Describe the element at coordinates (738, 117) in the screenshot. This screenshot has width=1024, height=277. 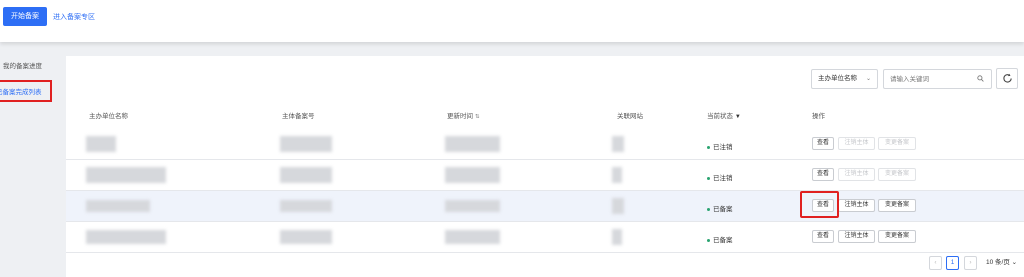
I see `filter-icon: ▼` at that location.